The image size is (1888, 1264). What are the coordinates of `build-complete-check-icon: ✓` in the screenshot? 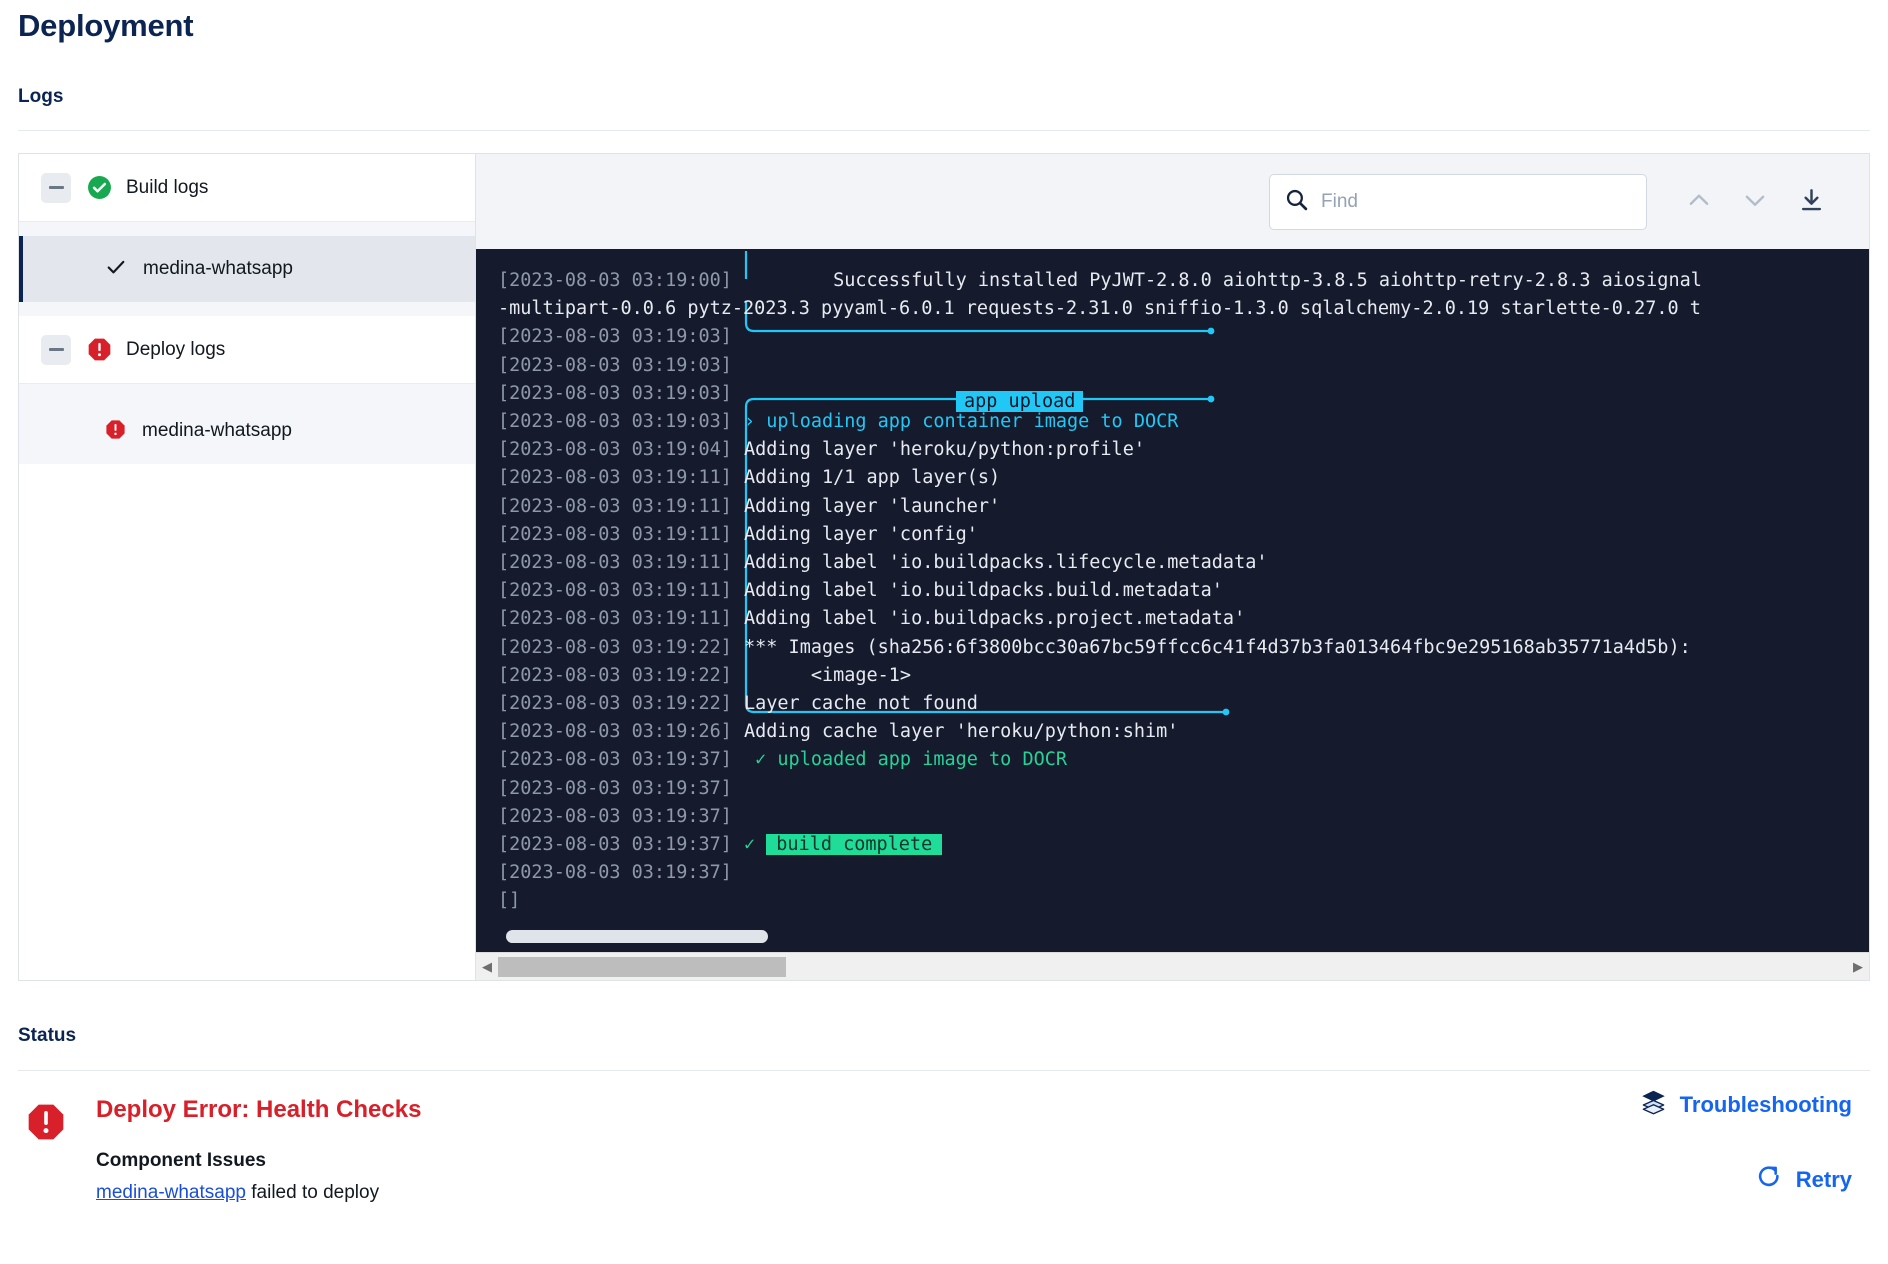 It's located at (755, 845).